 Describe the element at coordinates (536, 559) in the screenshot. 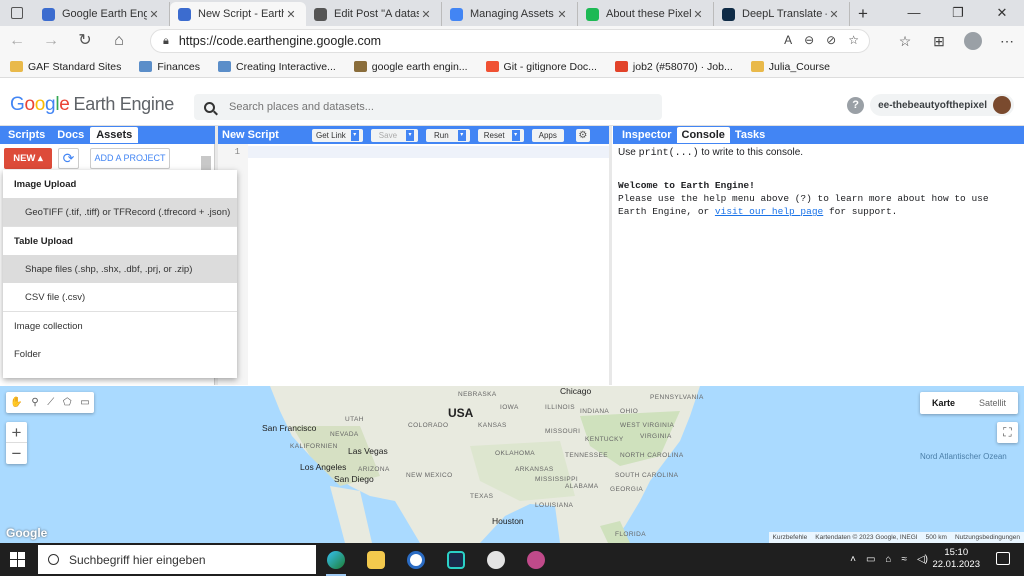

I see `snipping-tool-icon` at that location.